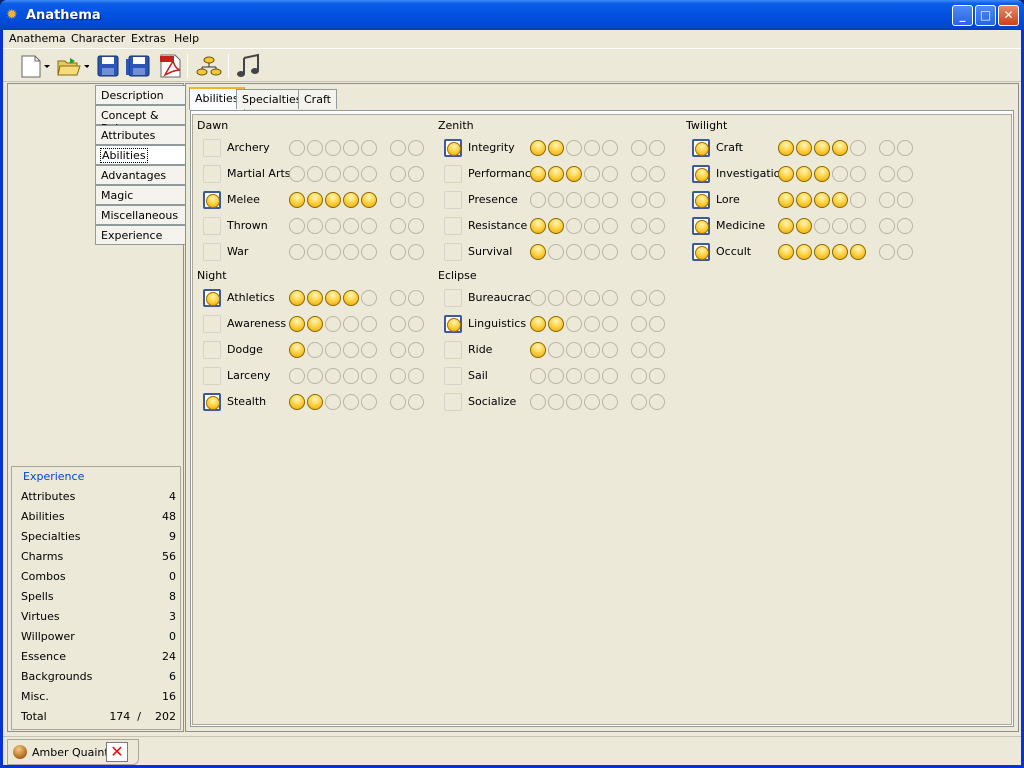  I want to click on hierarchy-icon, so click(209, 66).